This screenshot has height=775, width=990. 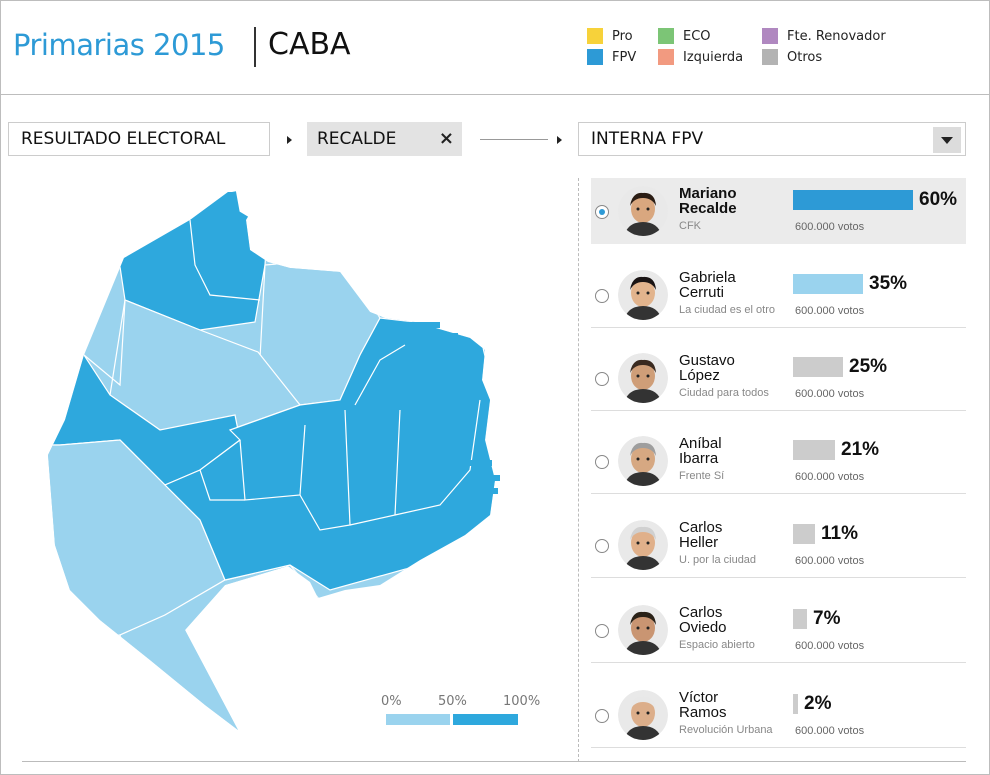 I want to click on candidate-name: Aníbal Ibarra, so click(x=734, y=451).